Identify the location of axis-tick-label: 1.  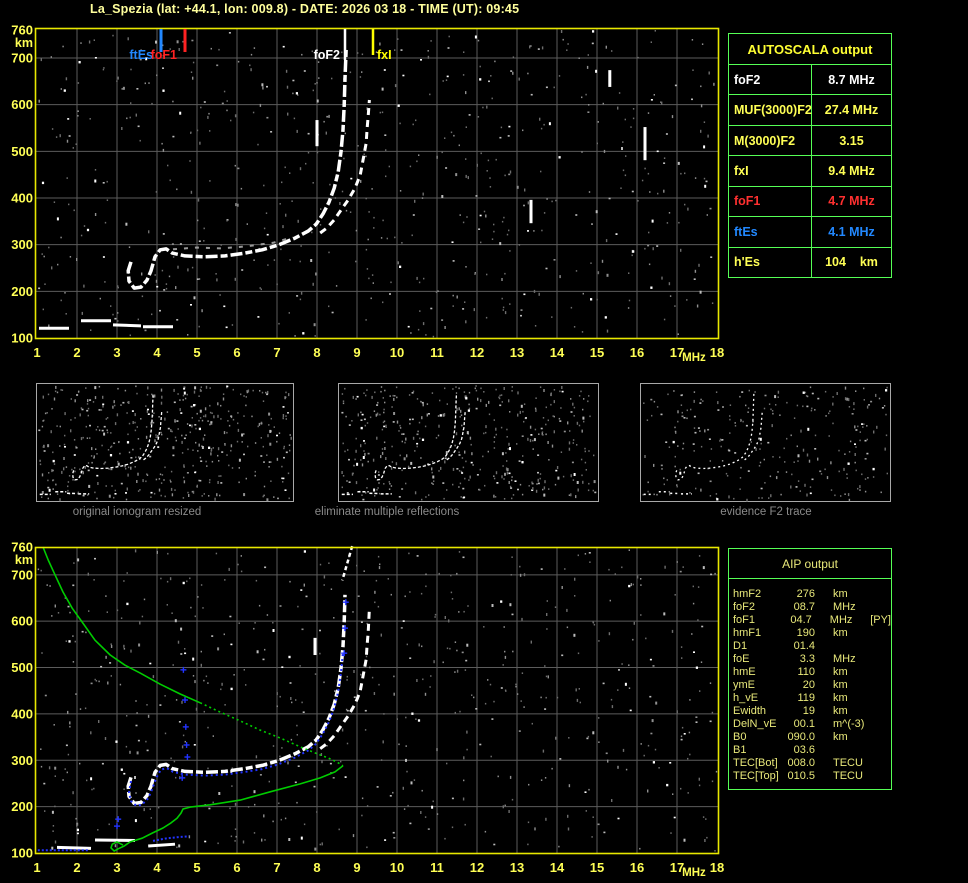
(36, 352).